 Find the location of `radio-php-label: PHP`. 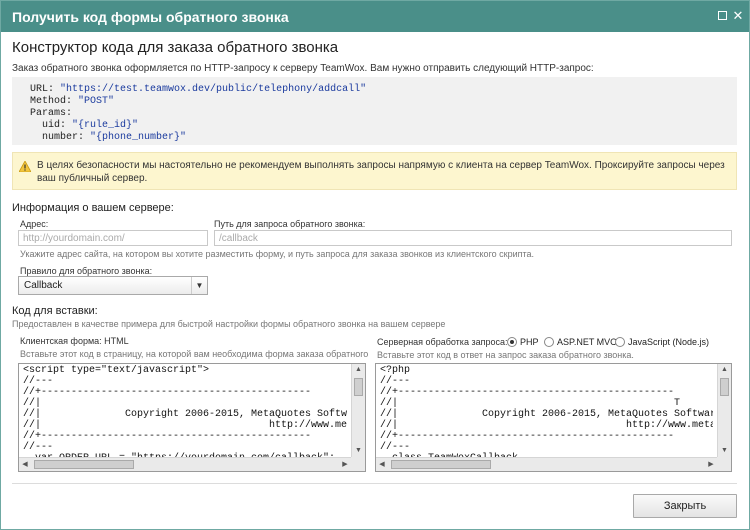

radio-php-label: PHP is located at coordinates (529, 342).